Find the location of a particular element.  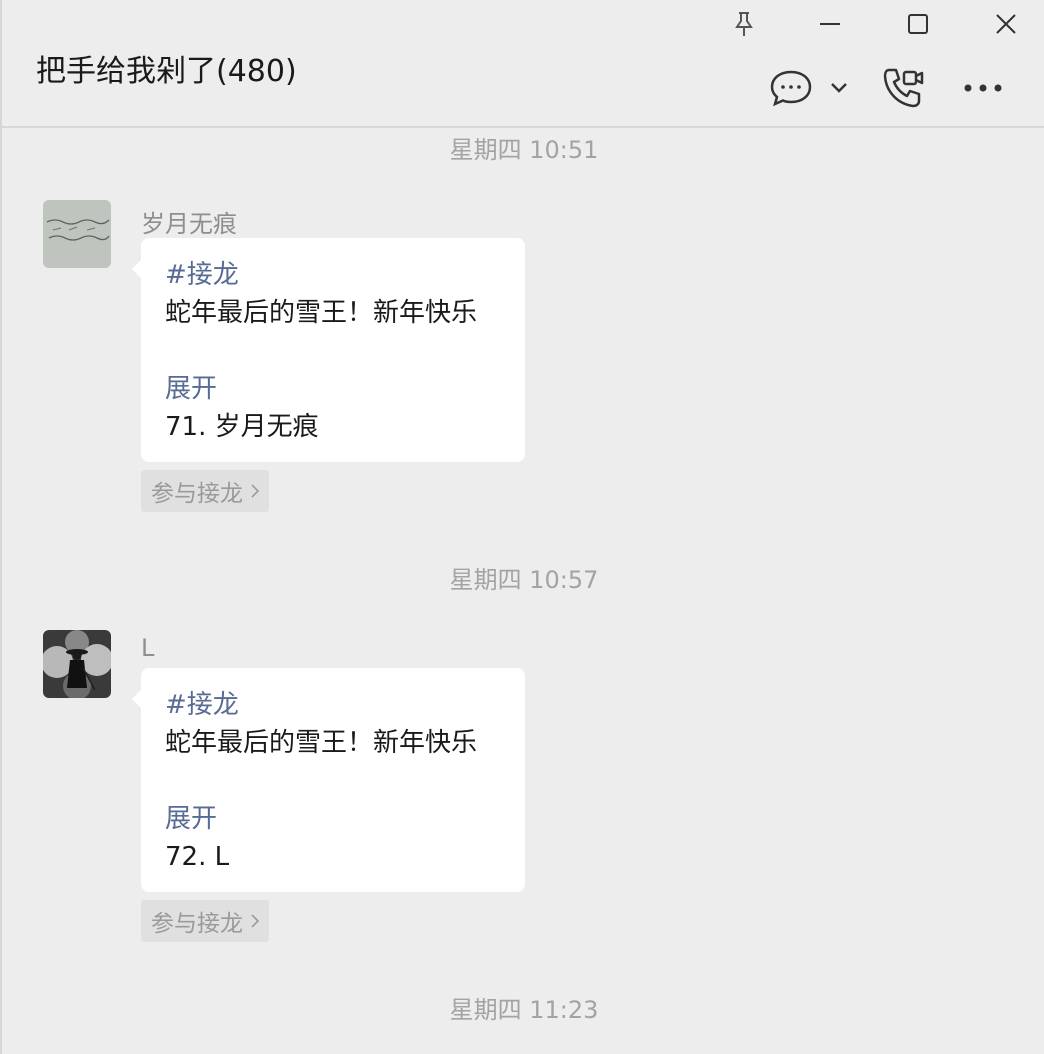

close-icon is located at coordinates (1006, 24).